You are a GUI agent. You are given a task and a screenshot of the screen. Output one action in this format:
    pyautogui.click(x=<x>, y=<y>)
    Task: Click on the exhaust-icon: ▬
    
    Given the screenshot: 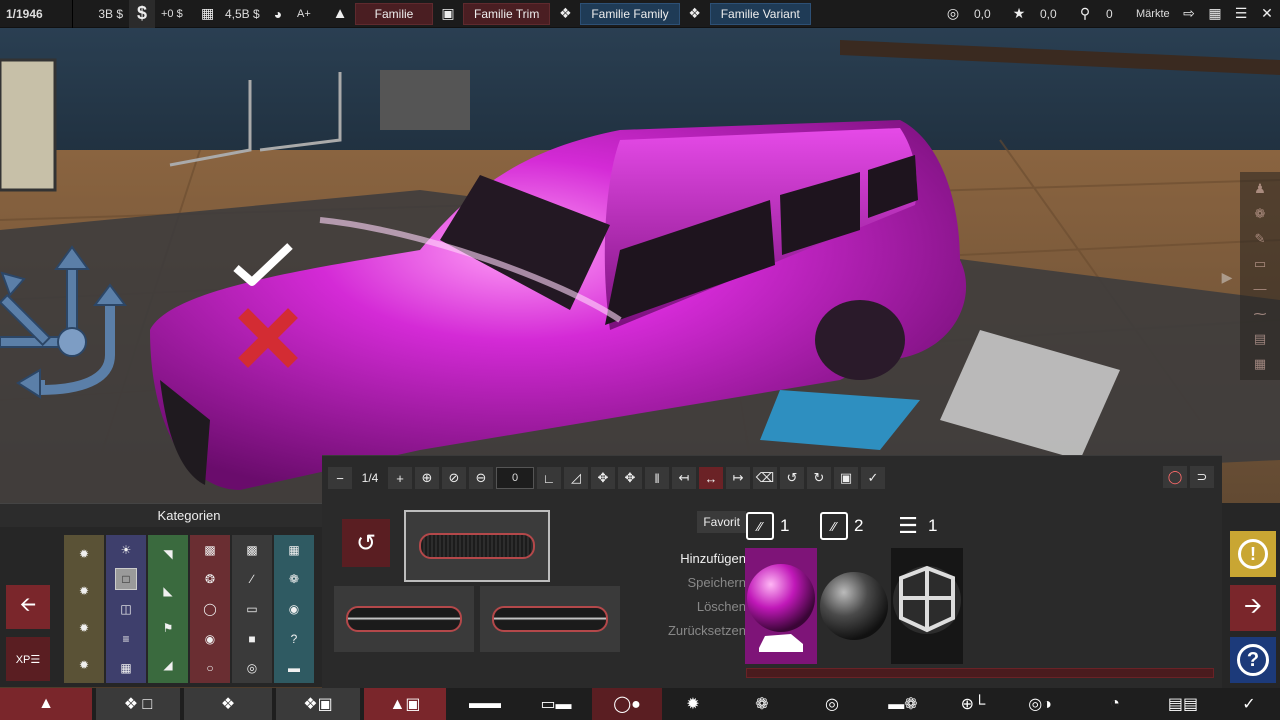 What is the action you would take?
    pyautogui.click(x=294, y=668)
    